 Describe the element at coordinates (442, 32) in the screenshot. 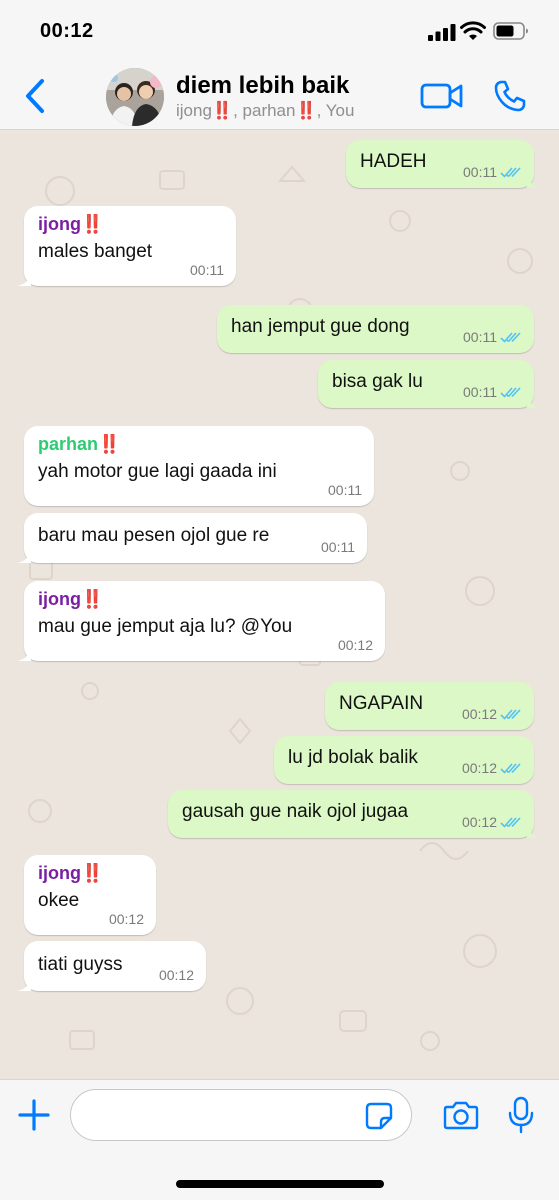

I see `cellular-signal-icon` at that location.